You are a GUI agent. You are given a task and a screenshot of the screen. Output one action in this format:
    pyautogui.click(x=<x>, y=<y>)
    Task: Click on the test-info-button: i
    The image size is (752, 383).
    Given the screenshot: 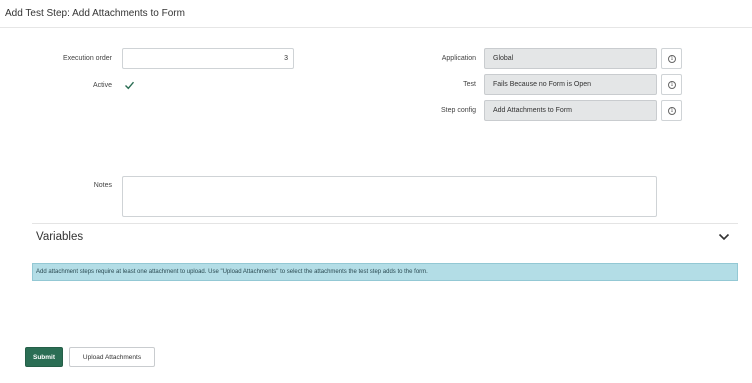 What is the action you would take?
    pyautogui.click(x=671, y=84)
    